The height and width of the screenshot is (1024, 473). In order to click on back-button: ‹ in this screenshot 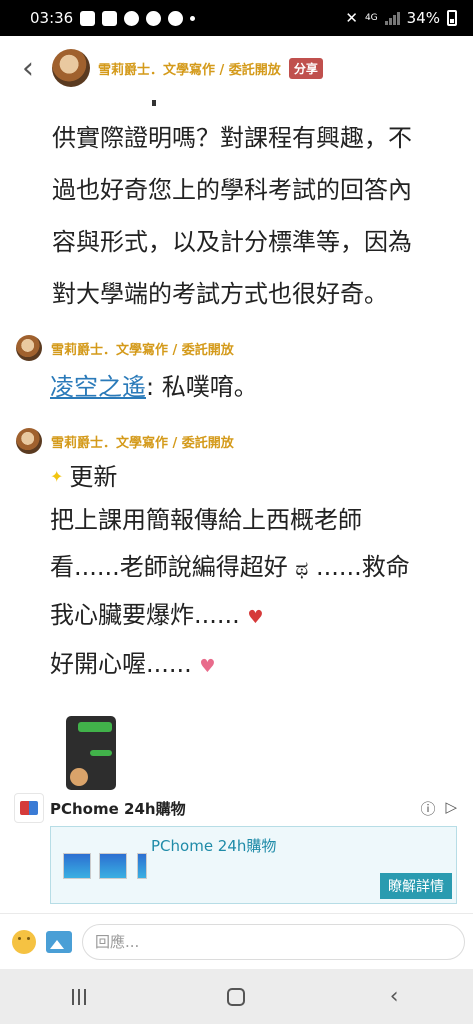, I will do `click(28, 68)`.